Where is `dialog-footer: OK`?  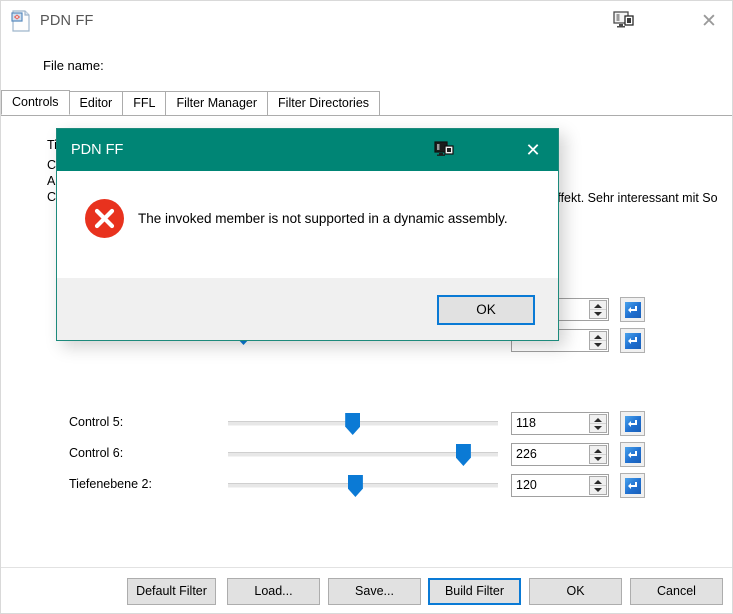 dialog-footer: OK is located at coordinates (307, 309).